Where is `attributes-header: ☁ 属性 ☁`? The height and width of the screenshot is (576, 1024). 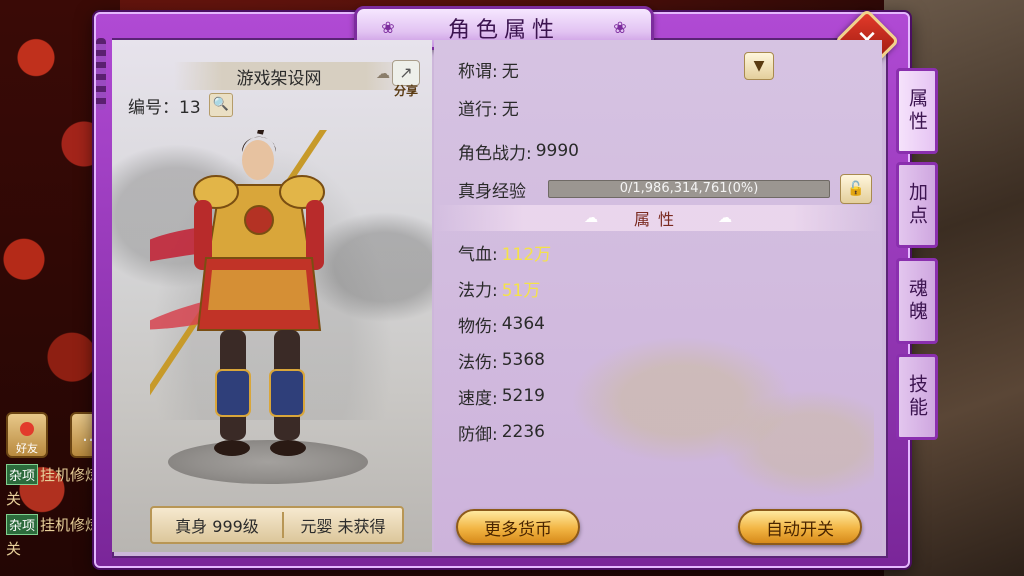
attributes-header: ☁ 属性 ☁ is located at coordinates (658, 218).